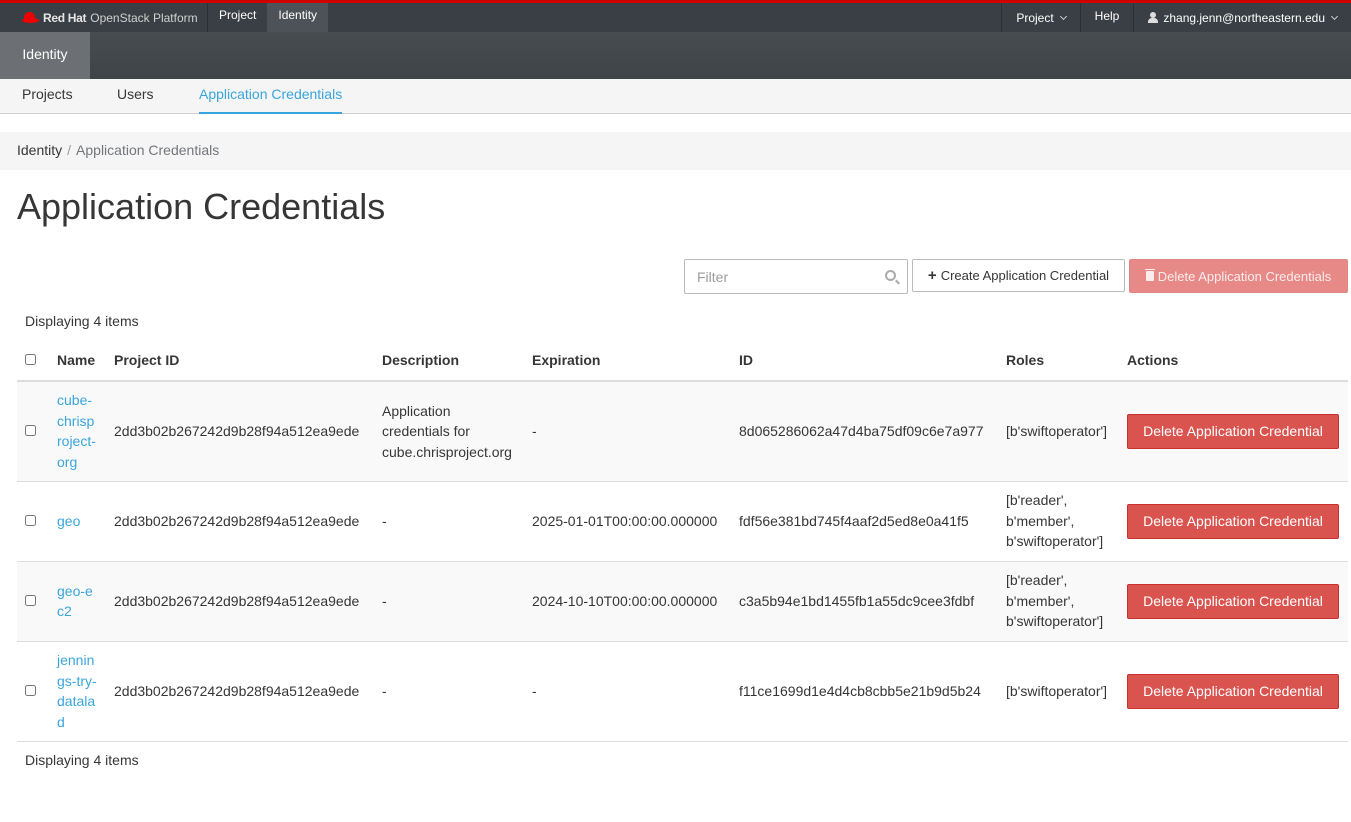  Describe the element at coordinates (298, 17) in the screenshot. I see `top-nav-identity: Identity` at that location.